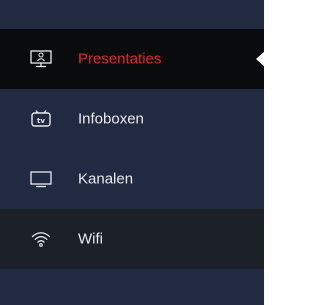 The height and width of the screenshot is (305, 320). Describe the element at coordinates (111, 119) in the screenshot. I see `sidebar-item-label: Infoboxen` at that location.